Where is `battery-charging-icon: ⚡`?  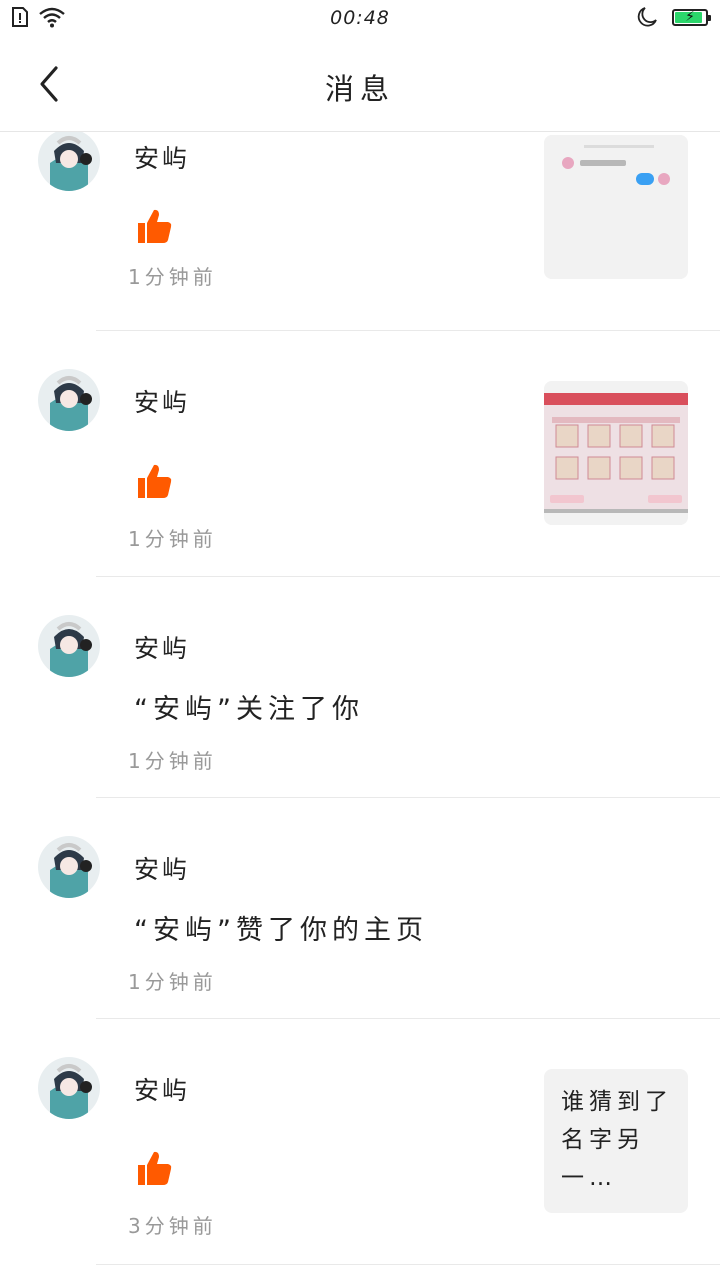
battery-charging-icon: ⚡ is located at coordinates (691, 17).